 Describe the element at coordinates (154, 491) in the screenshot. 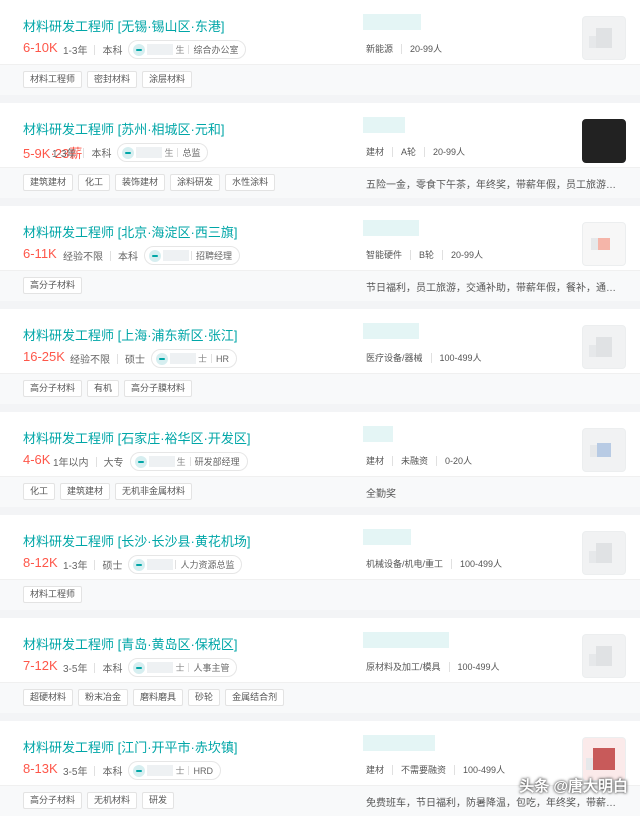

I see `skill-tag: 无机非金属材料` at that location.